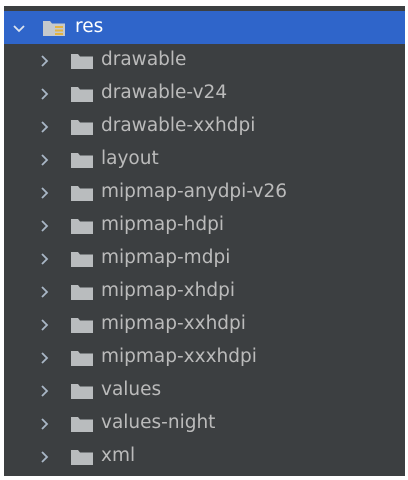 This screenshot has height=480, width=408. Describe the element at coordinates (166, 258) in the screenshot. I see `tree-node-label: mipmap-mdpi` at that location.